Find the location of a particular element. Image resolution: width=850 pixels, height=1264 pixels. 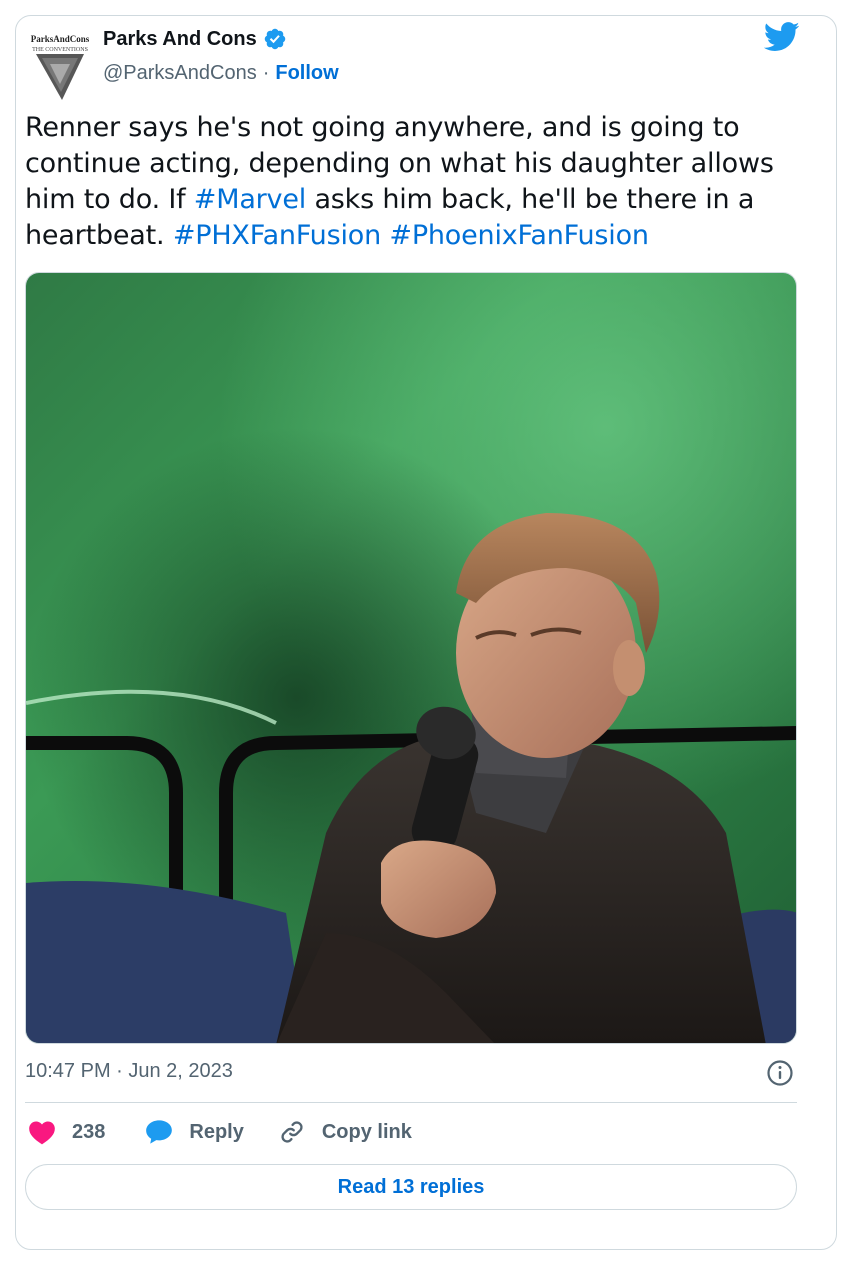

reply-button: Reply is located at coordinates (211, 1132).